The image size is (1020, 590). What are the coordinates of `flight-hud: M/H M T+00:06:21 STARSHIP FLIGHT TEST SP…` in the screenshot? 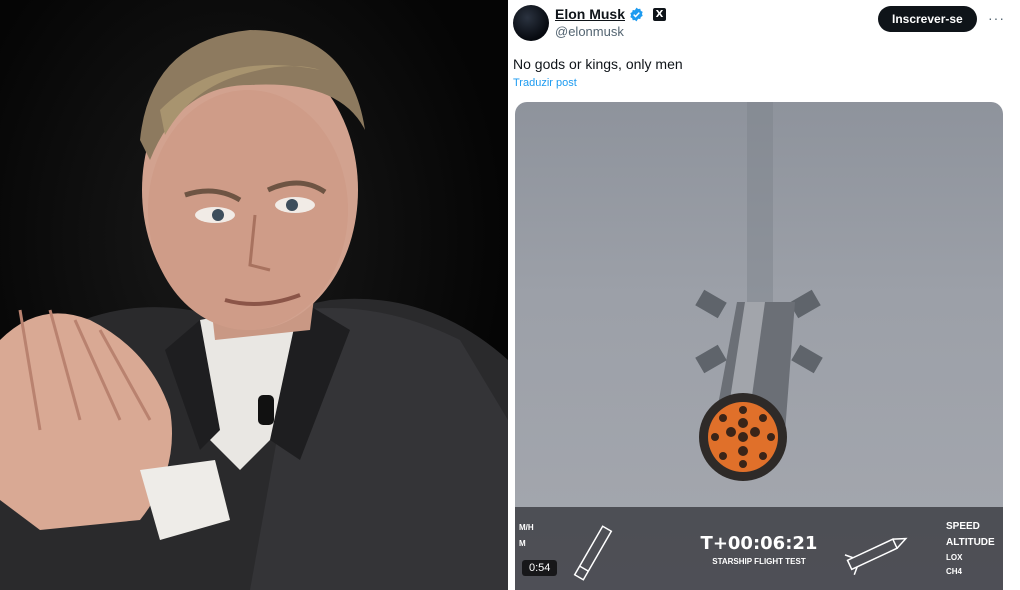 It's located at (759, 548).